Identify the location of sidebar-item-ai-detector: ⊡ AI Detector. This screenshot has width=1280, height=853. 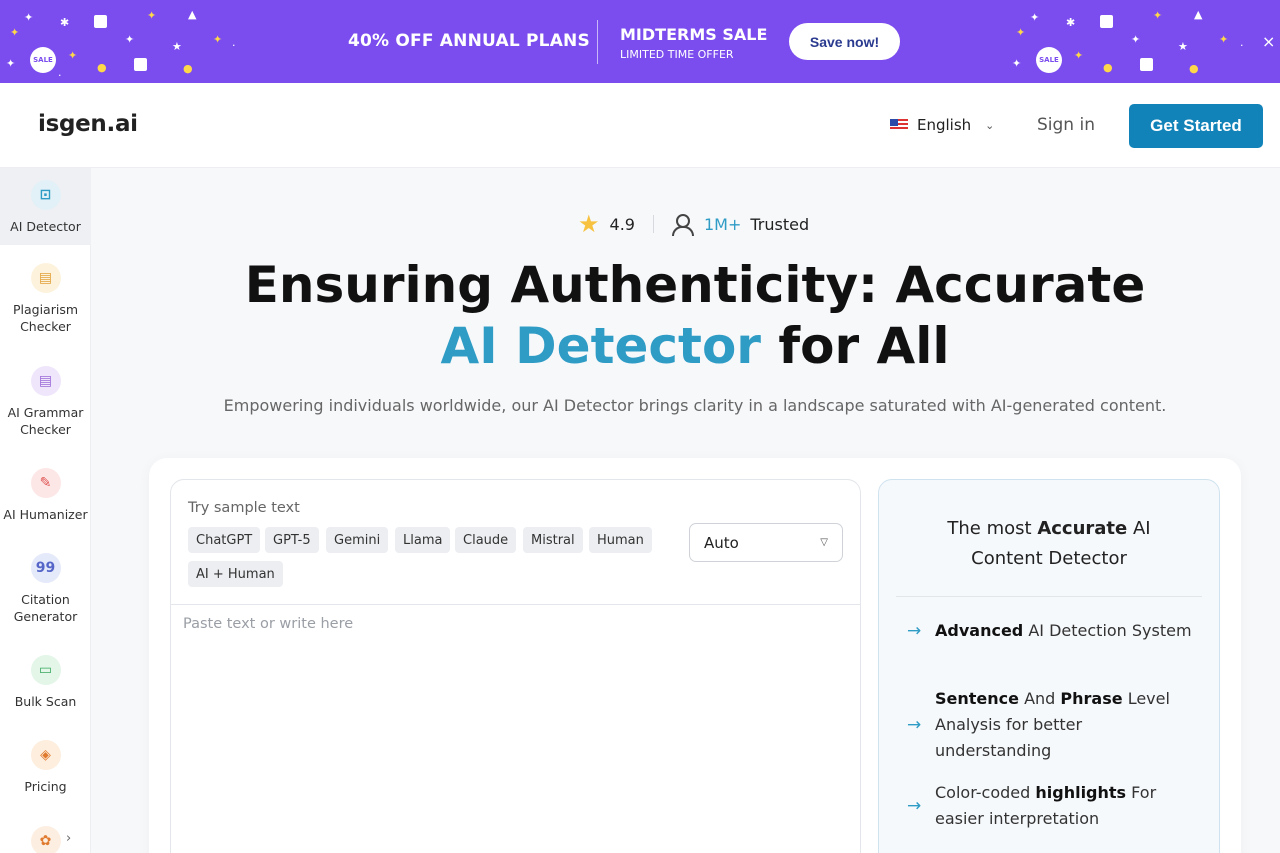
(45, 206).